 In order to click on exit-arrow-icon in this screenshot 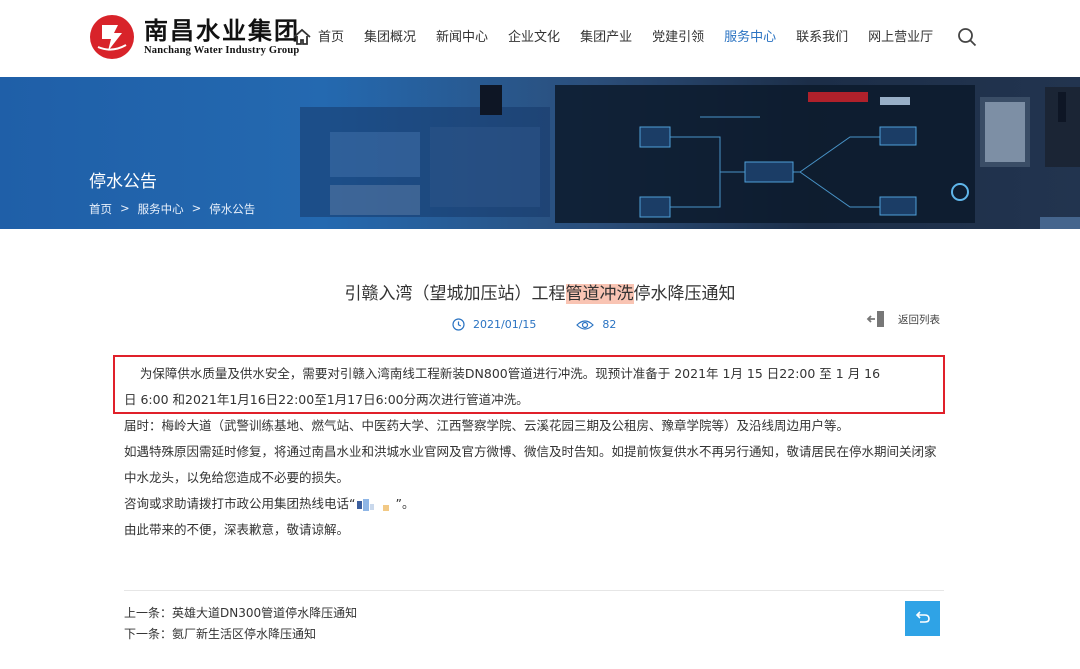, I will do `click(876, 319)`.